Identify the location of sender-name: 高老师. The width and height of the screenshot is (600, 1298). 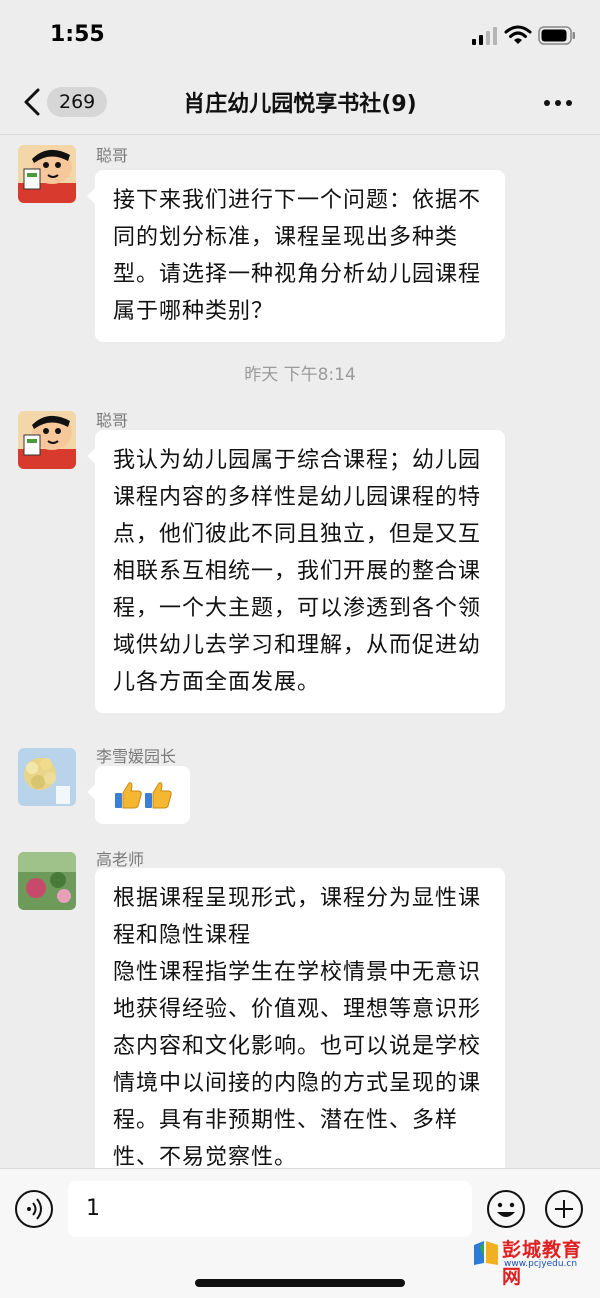
(120, 859).